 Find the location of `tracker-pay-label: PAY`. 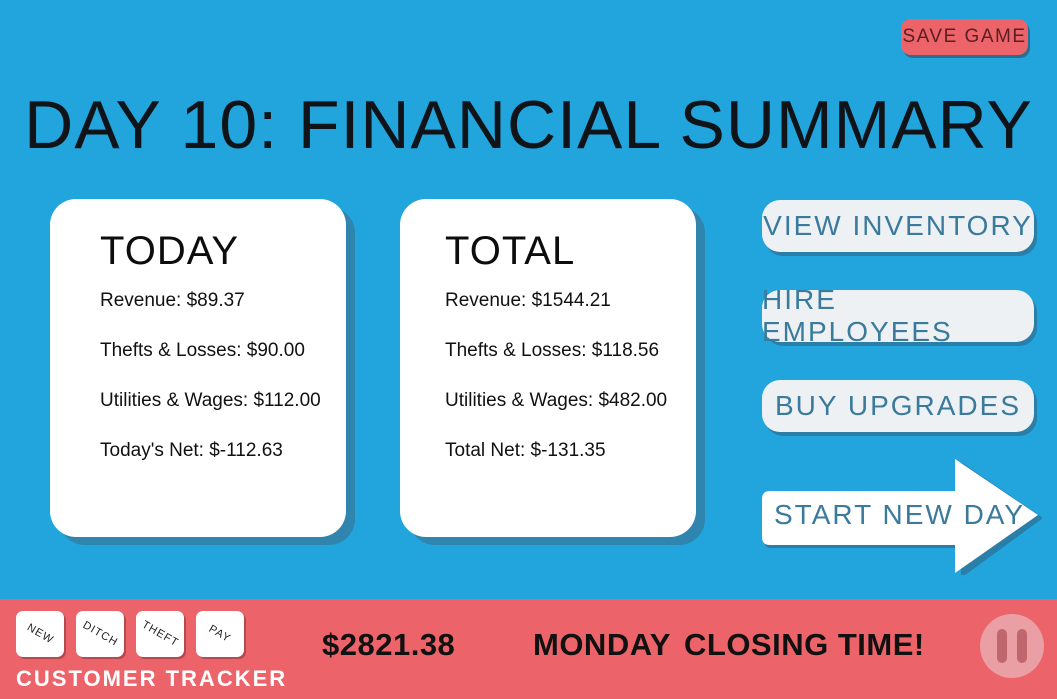

tracker-pay-label: PAY is located at coordinates (220, 634).